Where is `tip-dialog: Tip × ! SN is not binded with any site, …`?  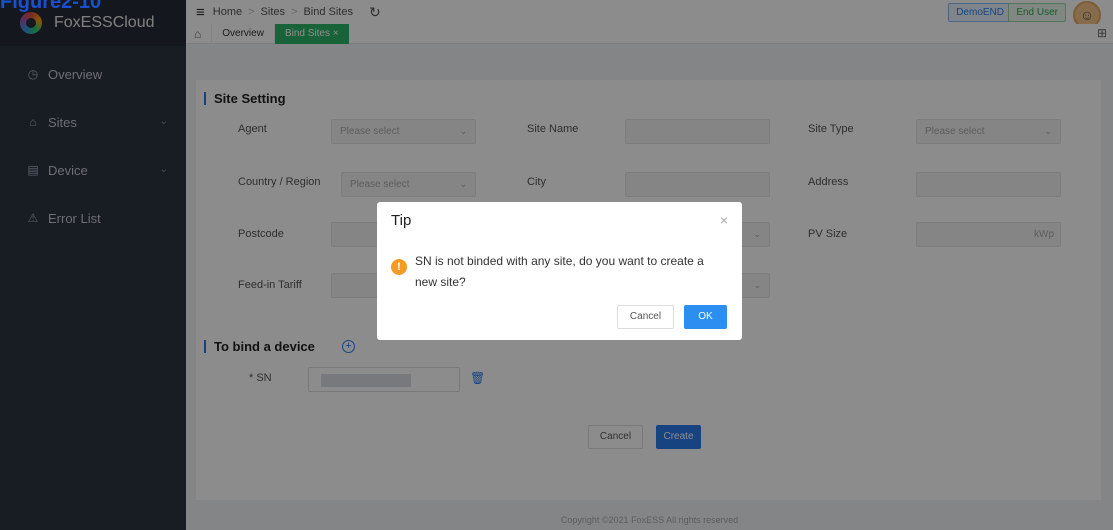 tip-dialog: Tip × ! SN is not binded with any site, … is located at coordinates (559, 271).